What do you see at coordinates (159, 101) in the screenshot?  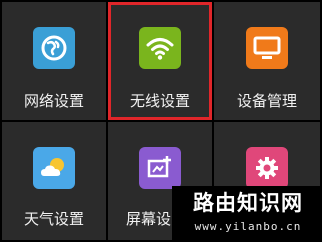 I see `tile-label: 无线设置` at bounding box center [159, 101].